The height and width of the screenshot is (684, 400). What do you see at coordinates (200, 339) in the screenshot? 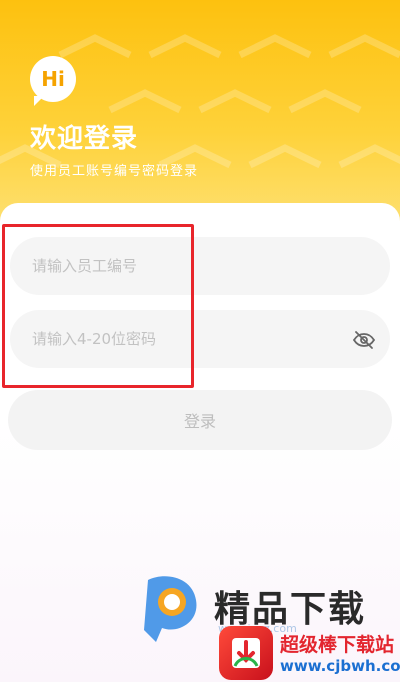
I see `password-input` at bounding box center [200, 339].